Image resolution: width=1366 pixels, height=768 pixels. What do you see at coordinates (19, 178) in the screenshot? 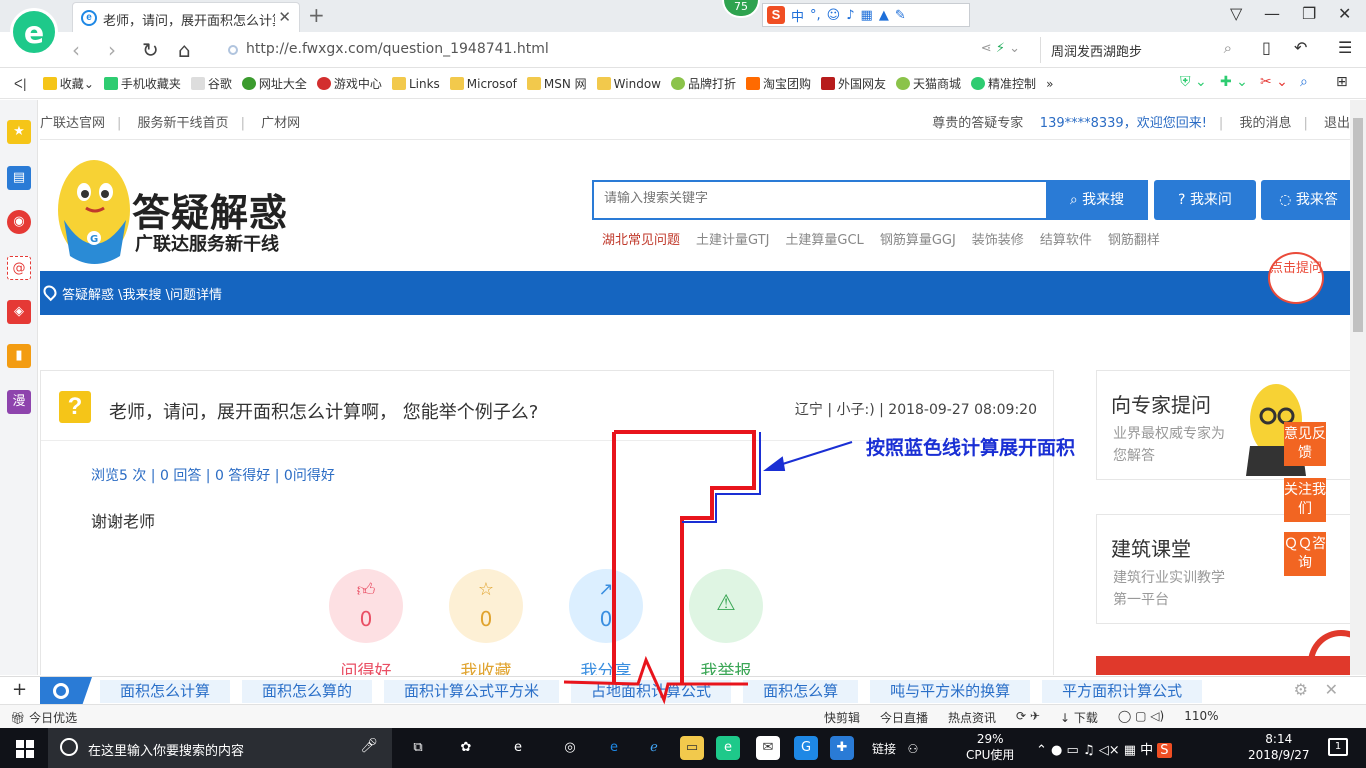
I see `reader-icon: ▤` at bounding box center [19, 178].